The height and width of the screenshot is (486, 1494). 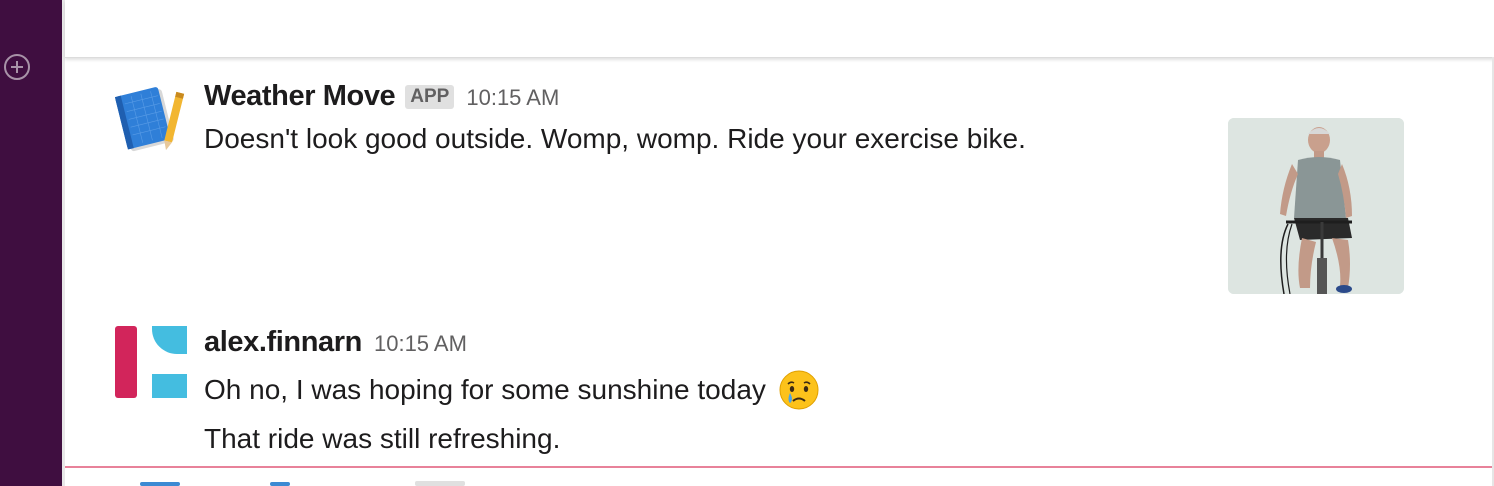 What do you see at coordinates (430, 97) in the screenshot?
I see `app-badge: APP` at bounding box center [430, 97].